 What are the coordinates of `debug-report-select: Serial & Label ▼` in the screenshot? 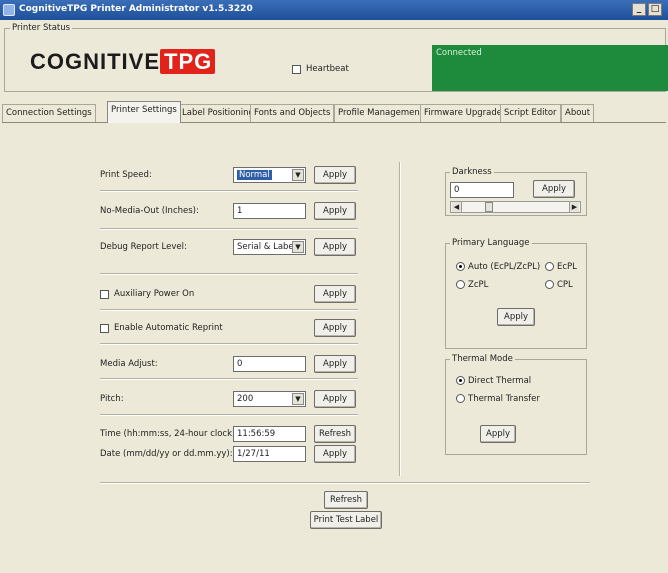 It's located at (269, 247).